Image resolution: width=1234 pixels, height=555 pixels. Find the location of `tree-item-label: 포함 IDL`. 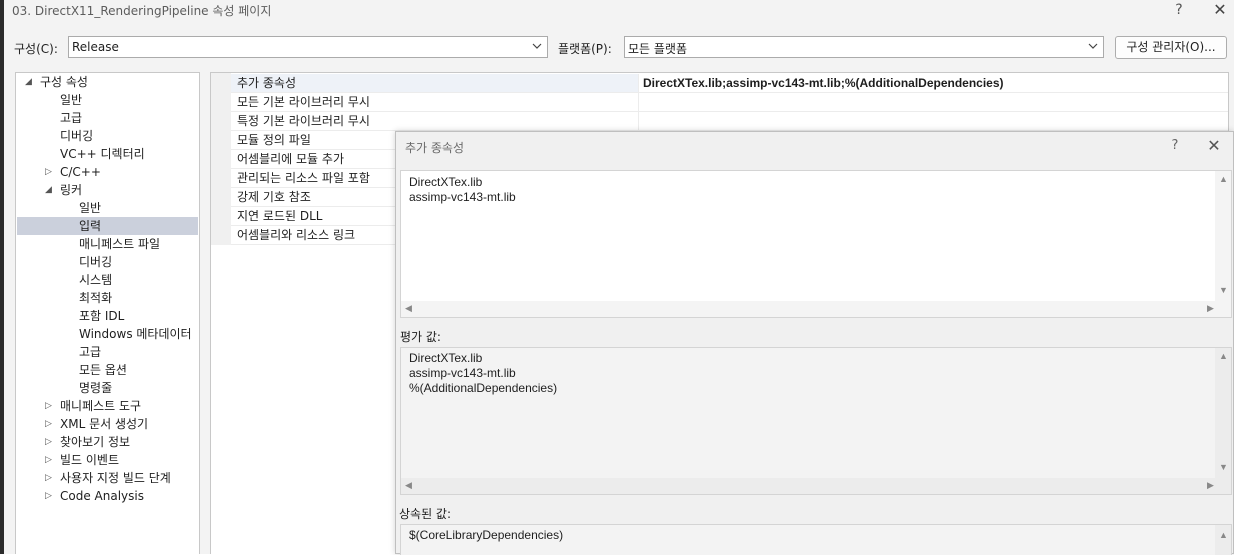

tree-item-label: 포함 IDL is located at coordinates (102, 316).